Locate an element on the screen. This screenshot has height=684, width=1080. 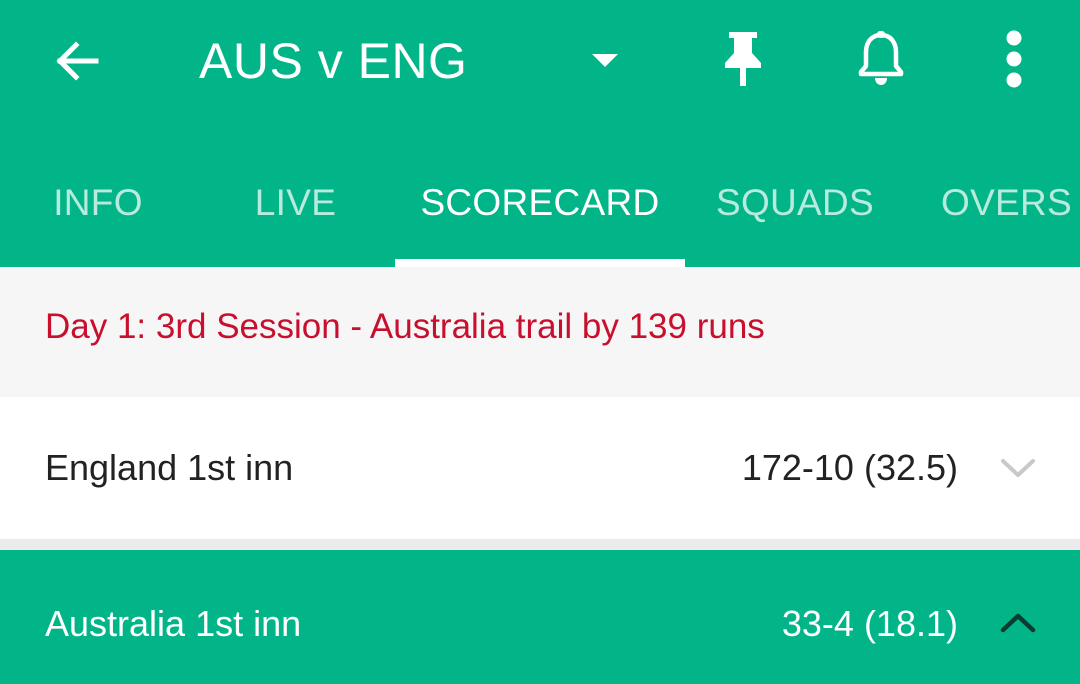
match-dropdown-button is located at coordinates (605, 60).